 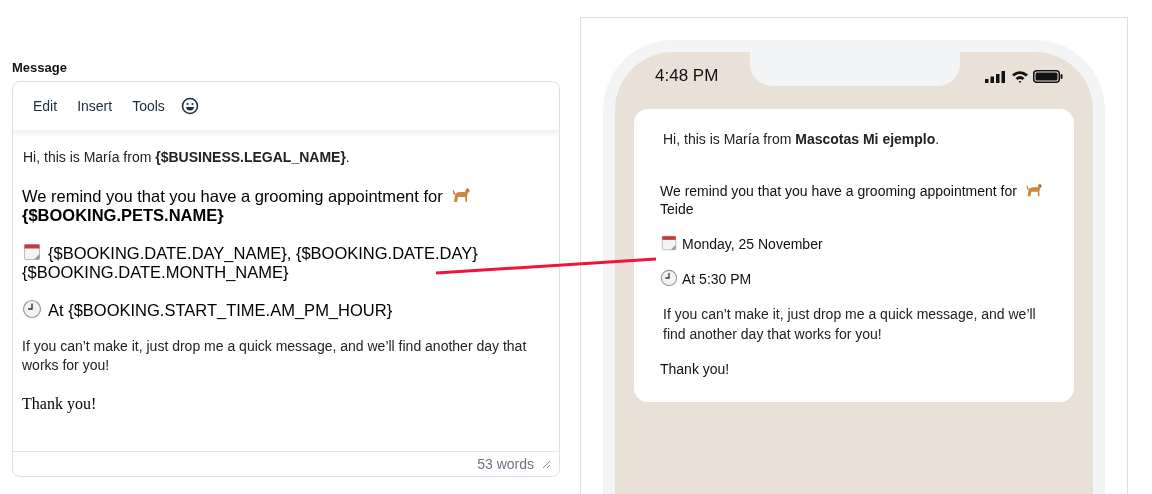 I want to click on field-label: Message, so click(x=40, y=67).